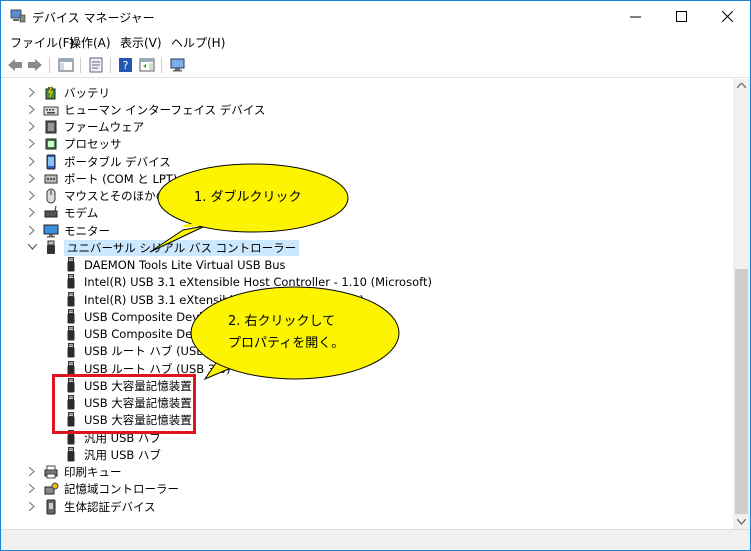 This screenshot has height=551, width=751. I want to click on callout-2-line1: 2. 右クリックして, so click(282, 321).